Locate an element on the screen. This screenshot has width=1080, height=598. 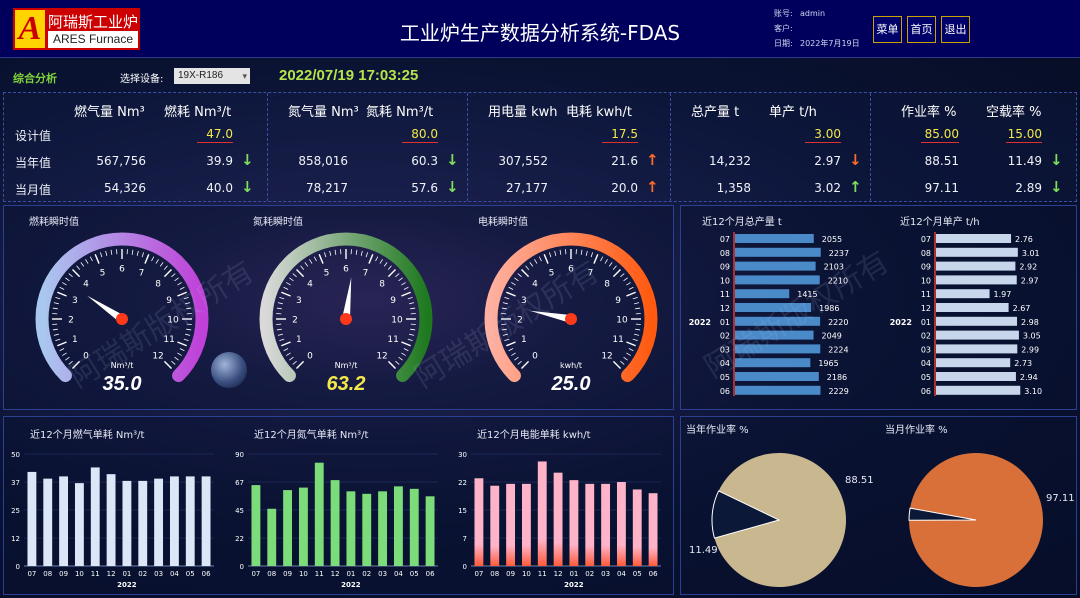
toolbar: 综合分析 选择设备: 19X-R186 2022/07/19 17:03:25 is located at coordinates (540, 76).